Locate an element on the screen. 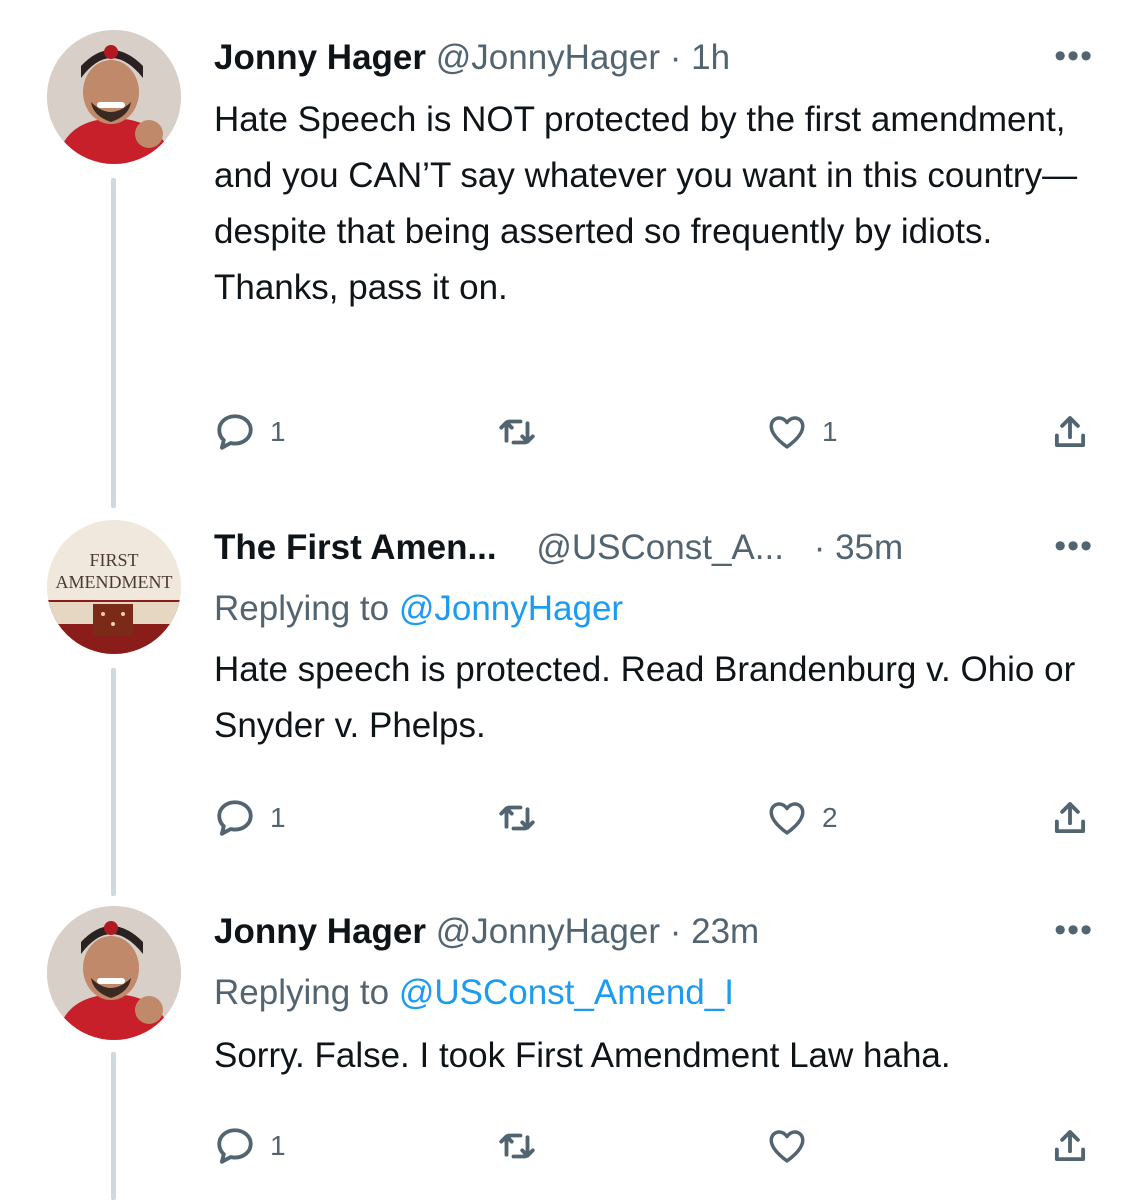 The width and height of the screenshot is (1145, 1200). like-count: 2 is located at coordinates (830, 817).